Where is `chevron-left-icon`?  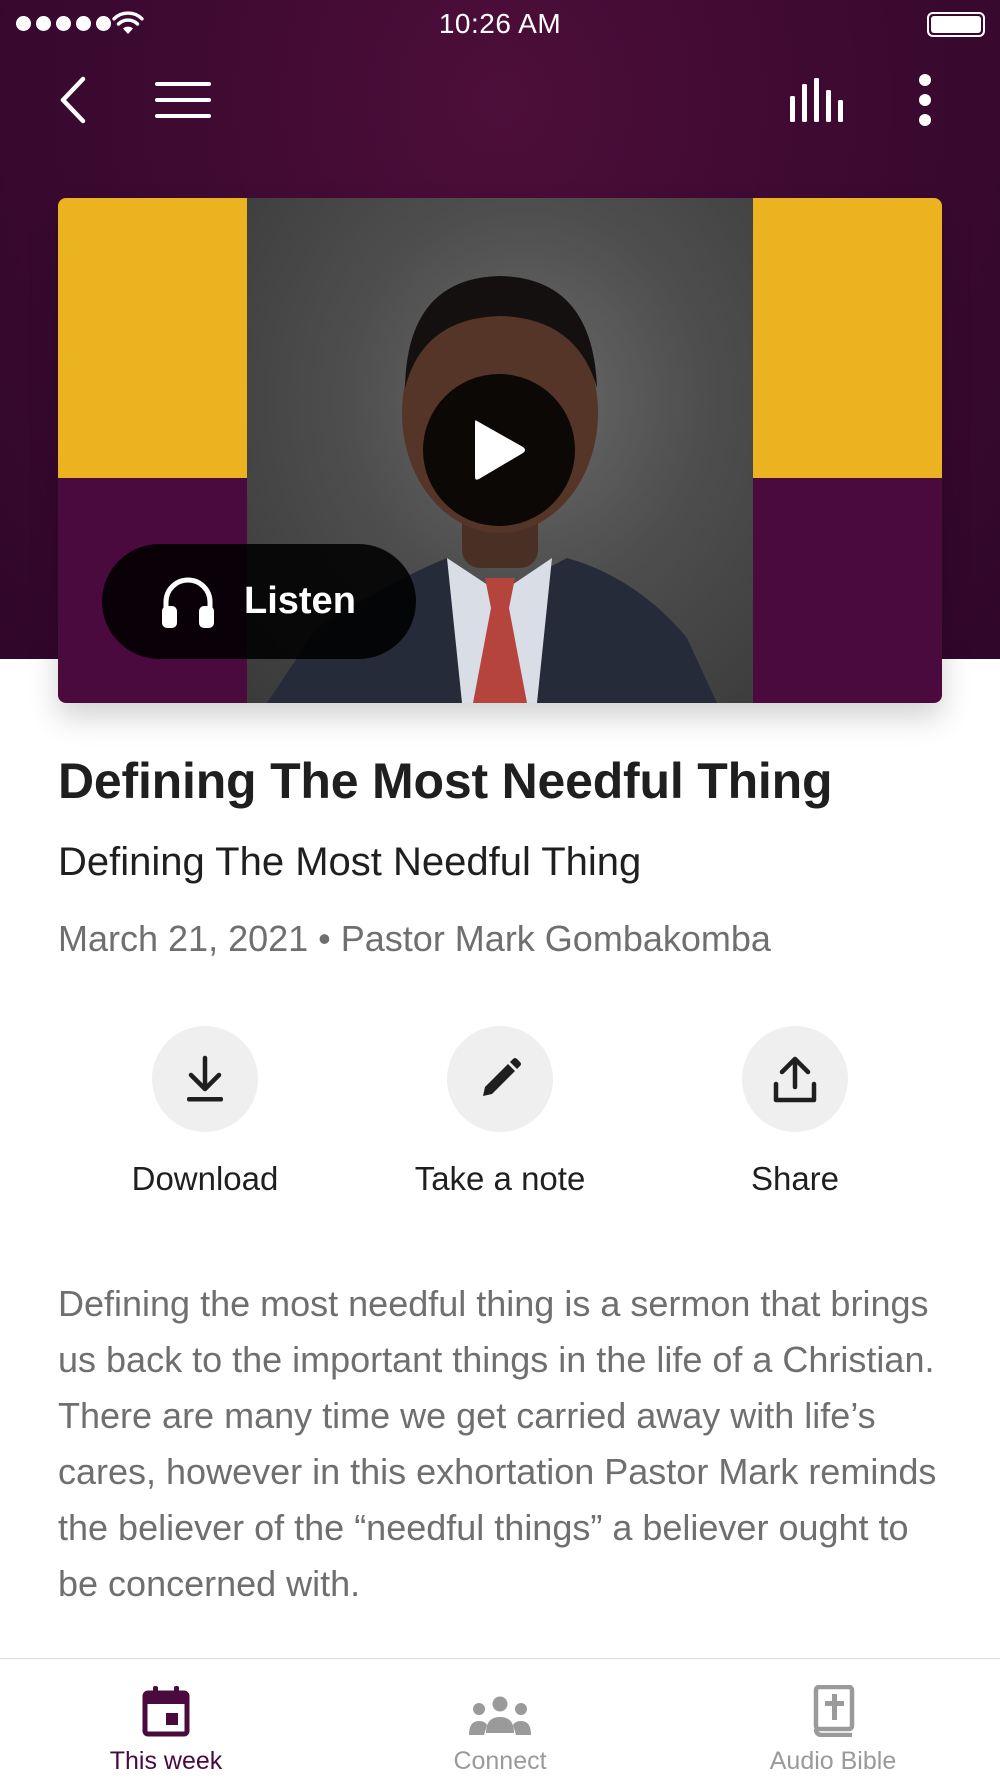 chevron-left-icon is located at coordinates (73, 100).